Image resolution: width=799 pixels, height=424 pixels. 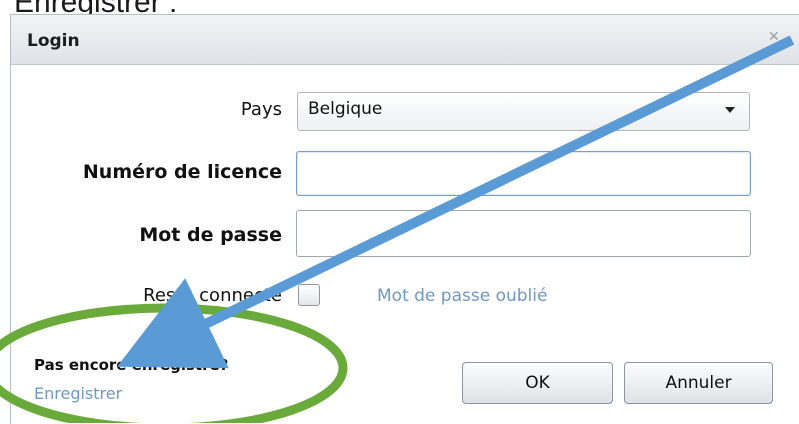 What do you see at coordinates (523, 233) in the screenshot?
I see `password-input` at bounding box center [523, 233].